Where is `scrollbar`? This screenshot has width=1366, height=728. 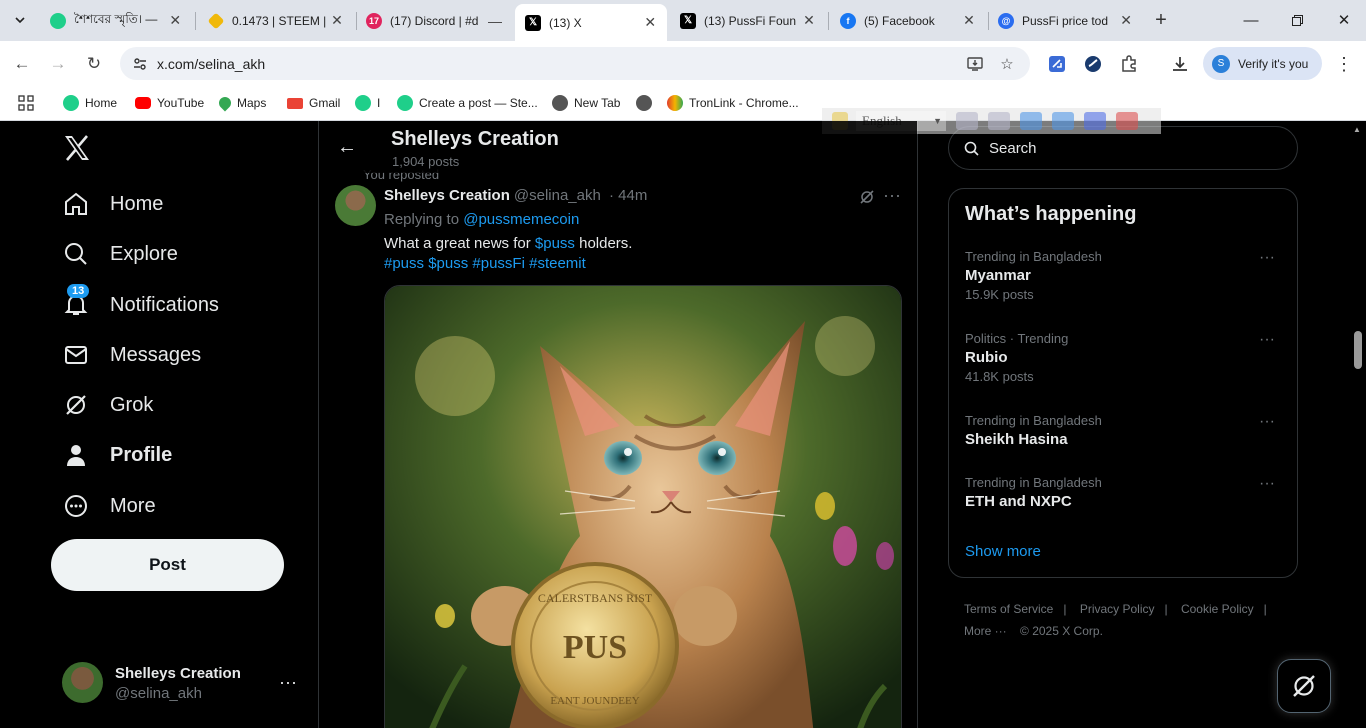
scrollbar is located at coordinates (1358, 424).